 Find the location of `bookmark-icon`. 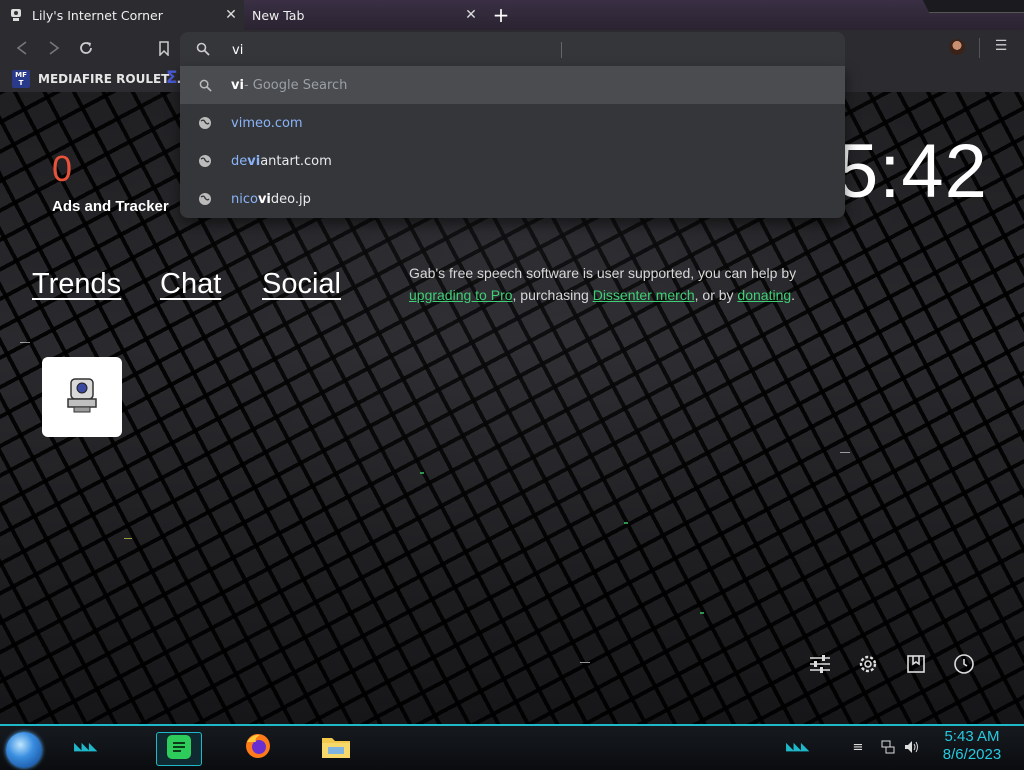

bookmark-icon is located at coordinates (164, 48).